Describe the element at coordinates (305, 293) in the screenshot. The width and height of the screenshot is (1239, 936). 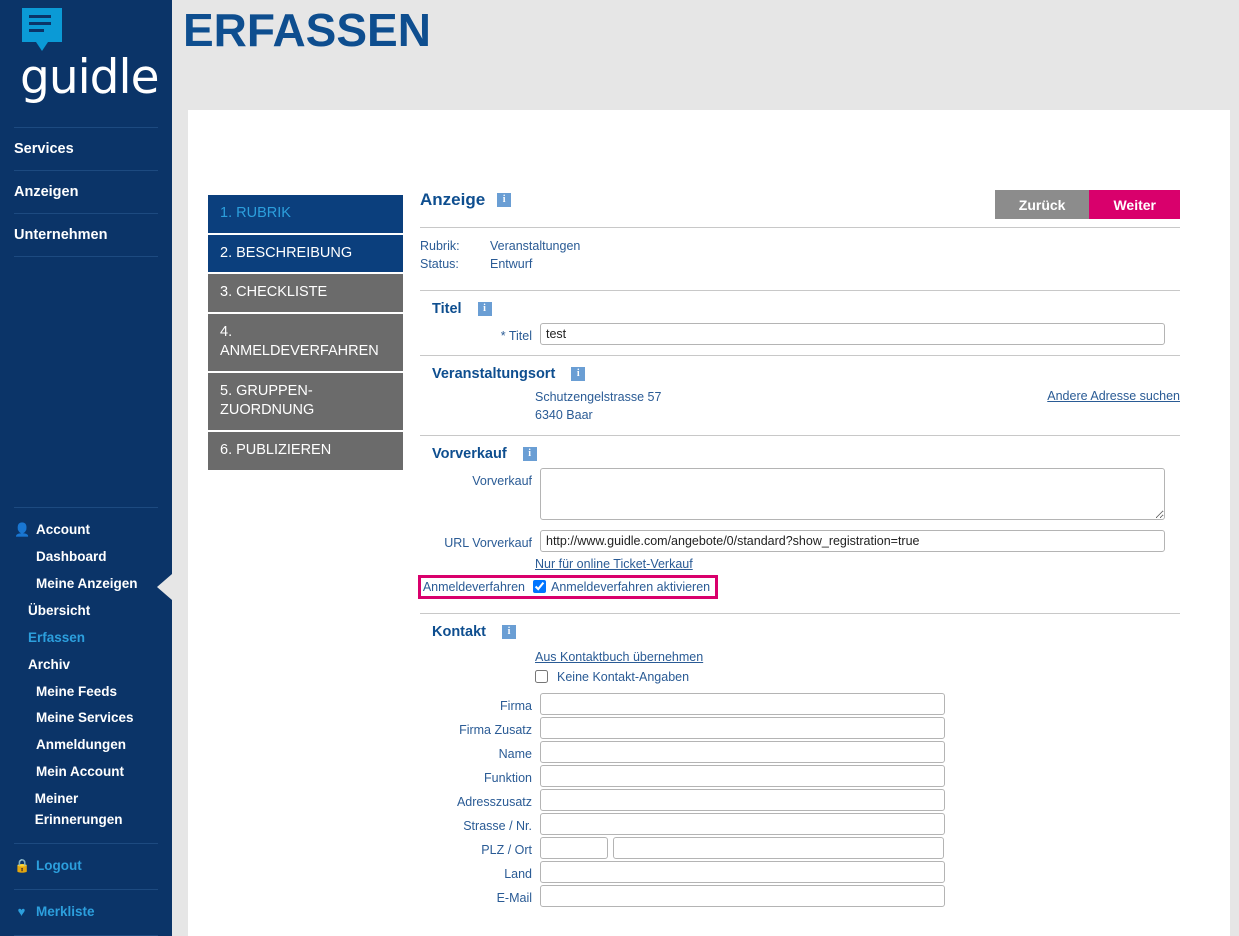
I see `step-3-checkliste: 3. CHECKLISTE` at that location.